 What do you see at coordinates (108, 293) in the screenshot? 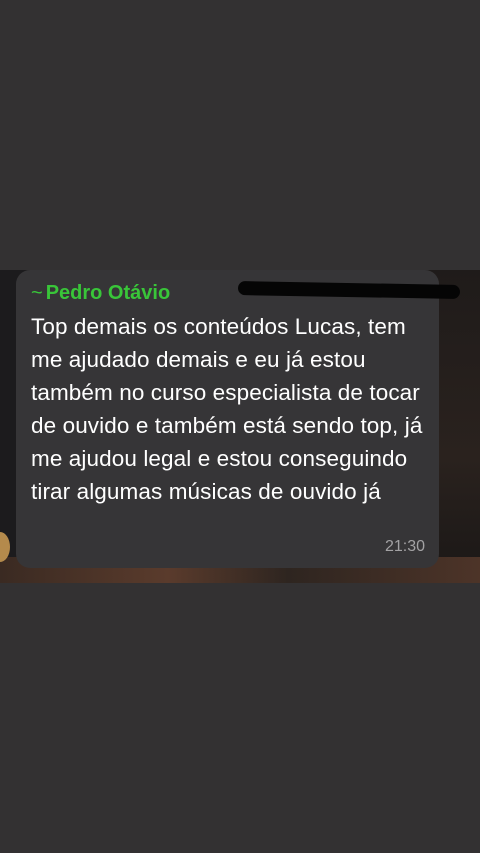
I see `sender-name: Pedro Otávio` at bounding box center [108, 293].